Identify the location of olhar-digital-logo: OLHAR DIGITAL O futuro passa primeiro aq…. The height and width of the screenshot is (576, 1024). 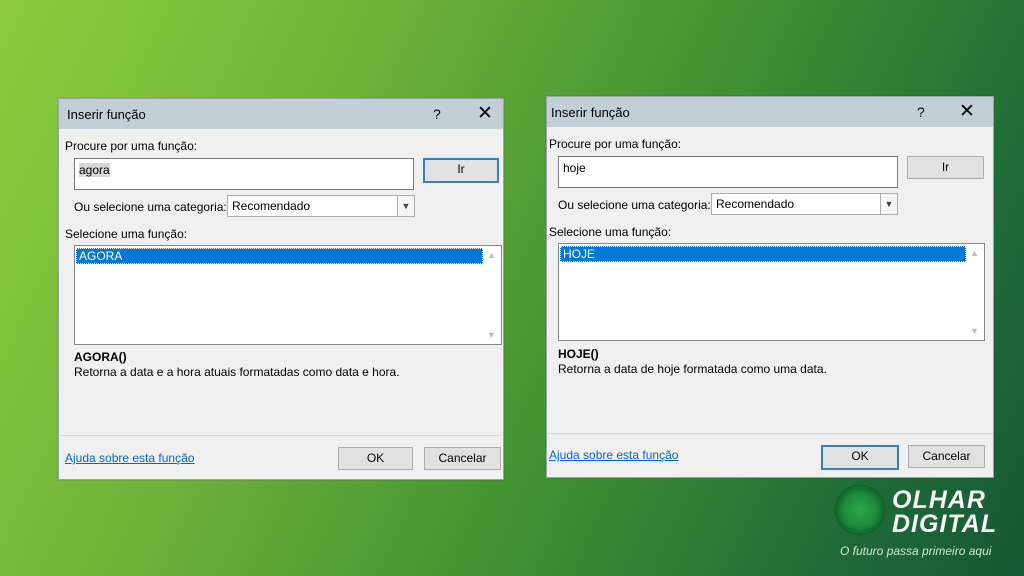
(929, 530).